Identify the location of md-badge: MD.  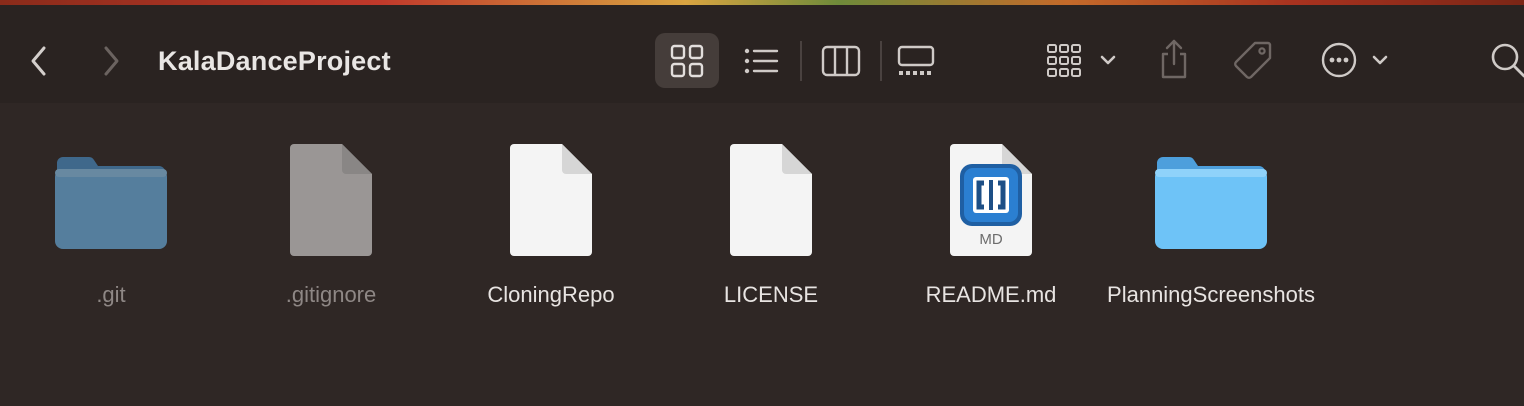
(991, 239).